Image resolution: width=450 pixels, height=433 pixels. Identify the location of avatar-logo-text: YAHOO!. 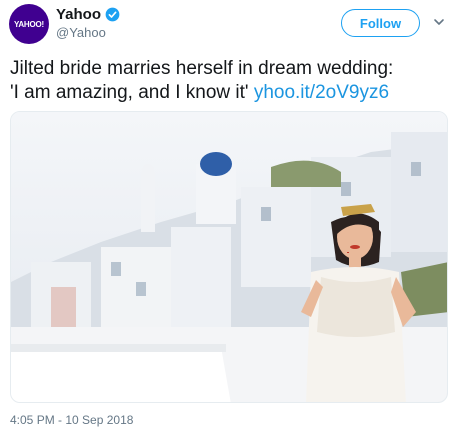
(29, 24).